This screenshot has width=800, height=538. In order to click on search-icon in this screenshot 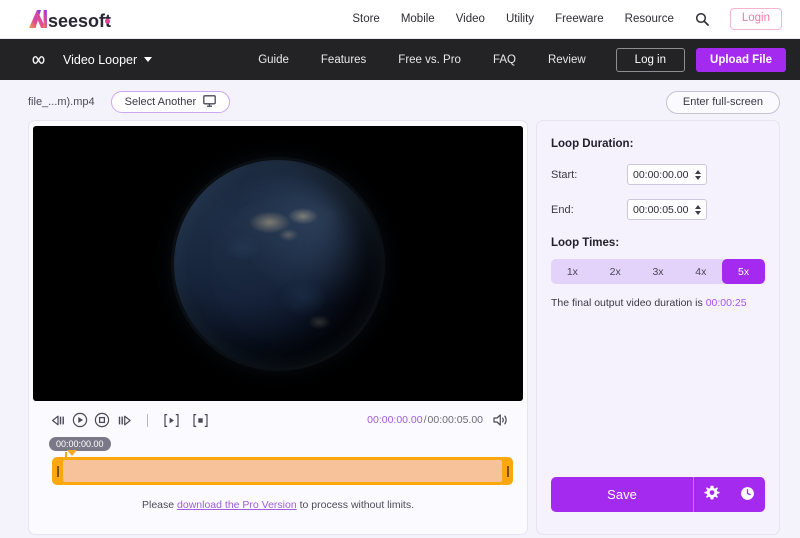, I will do `click(702, 19)`.